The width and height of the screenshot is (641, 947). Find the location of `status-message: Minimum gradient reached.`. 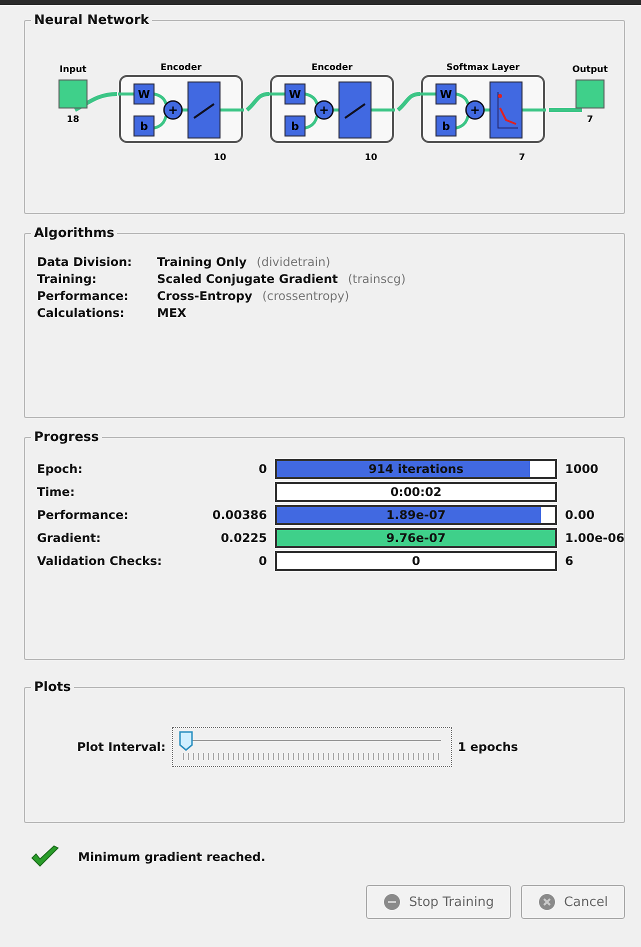

status-message: Minimum gradient reached. is located at coordinates (172, 857).